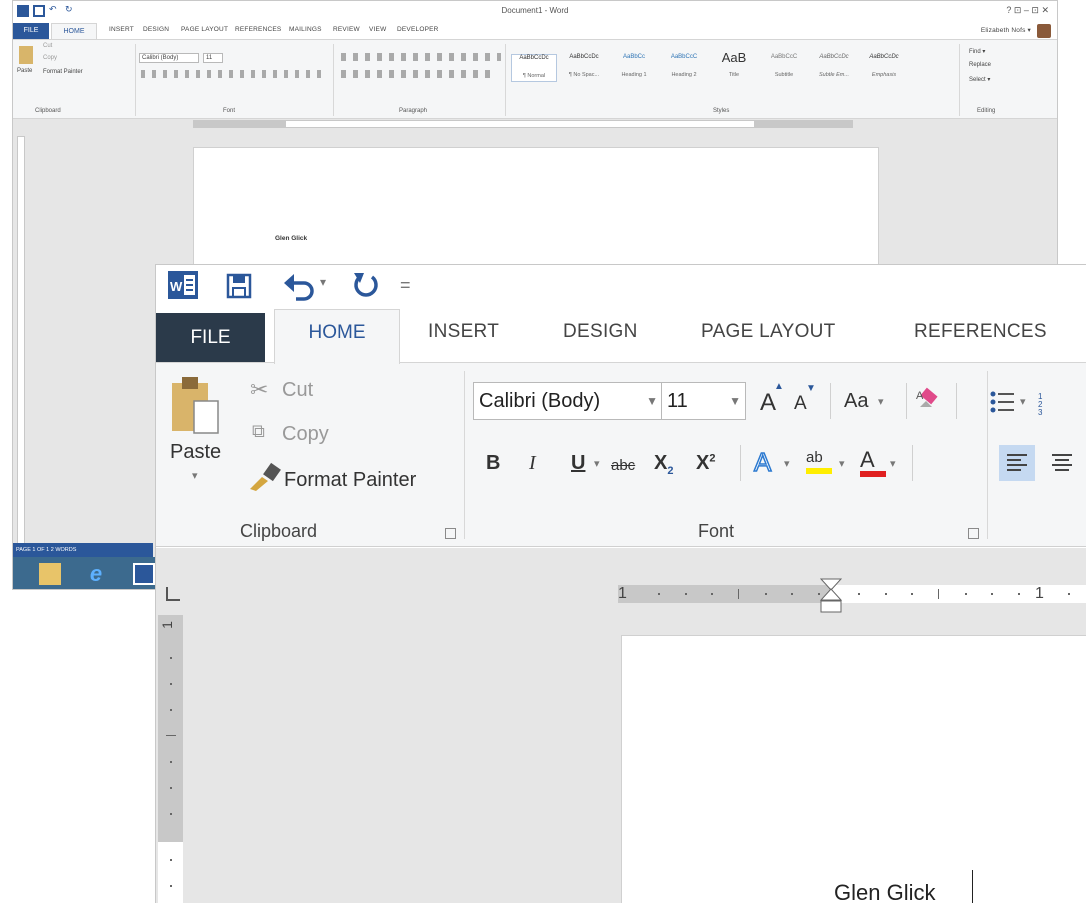 This screenshot has height=903, width=1086. I want to click on redo-icon, so click(366, 286).